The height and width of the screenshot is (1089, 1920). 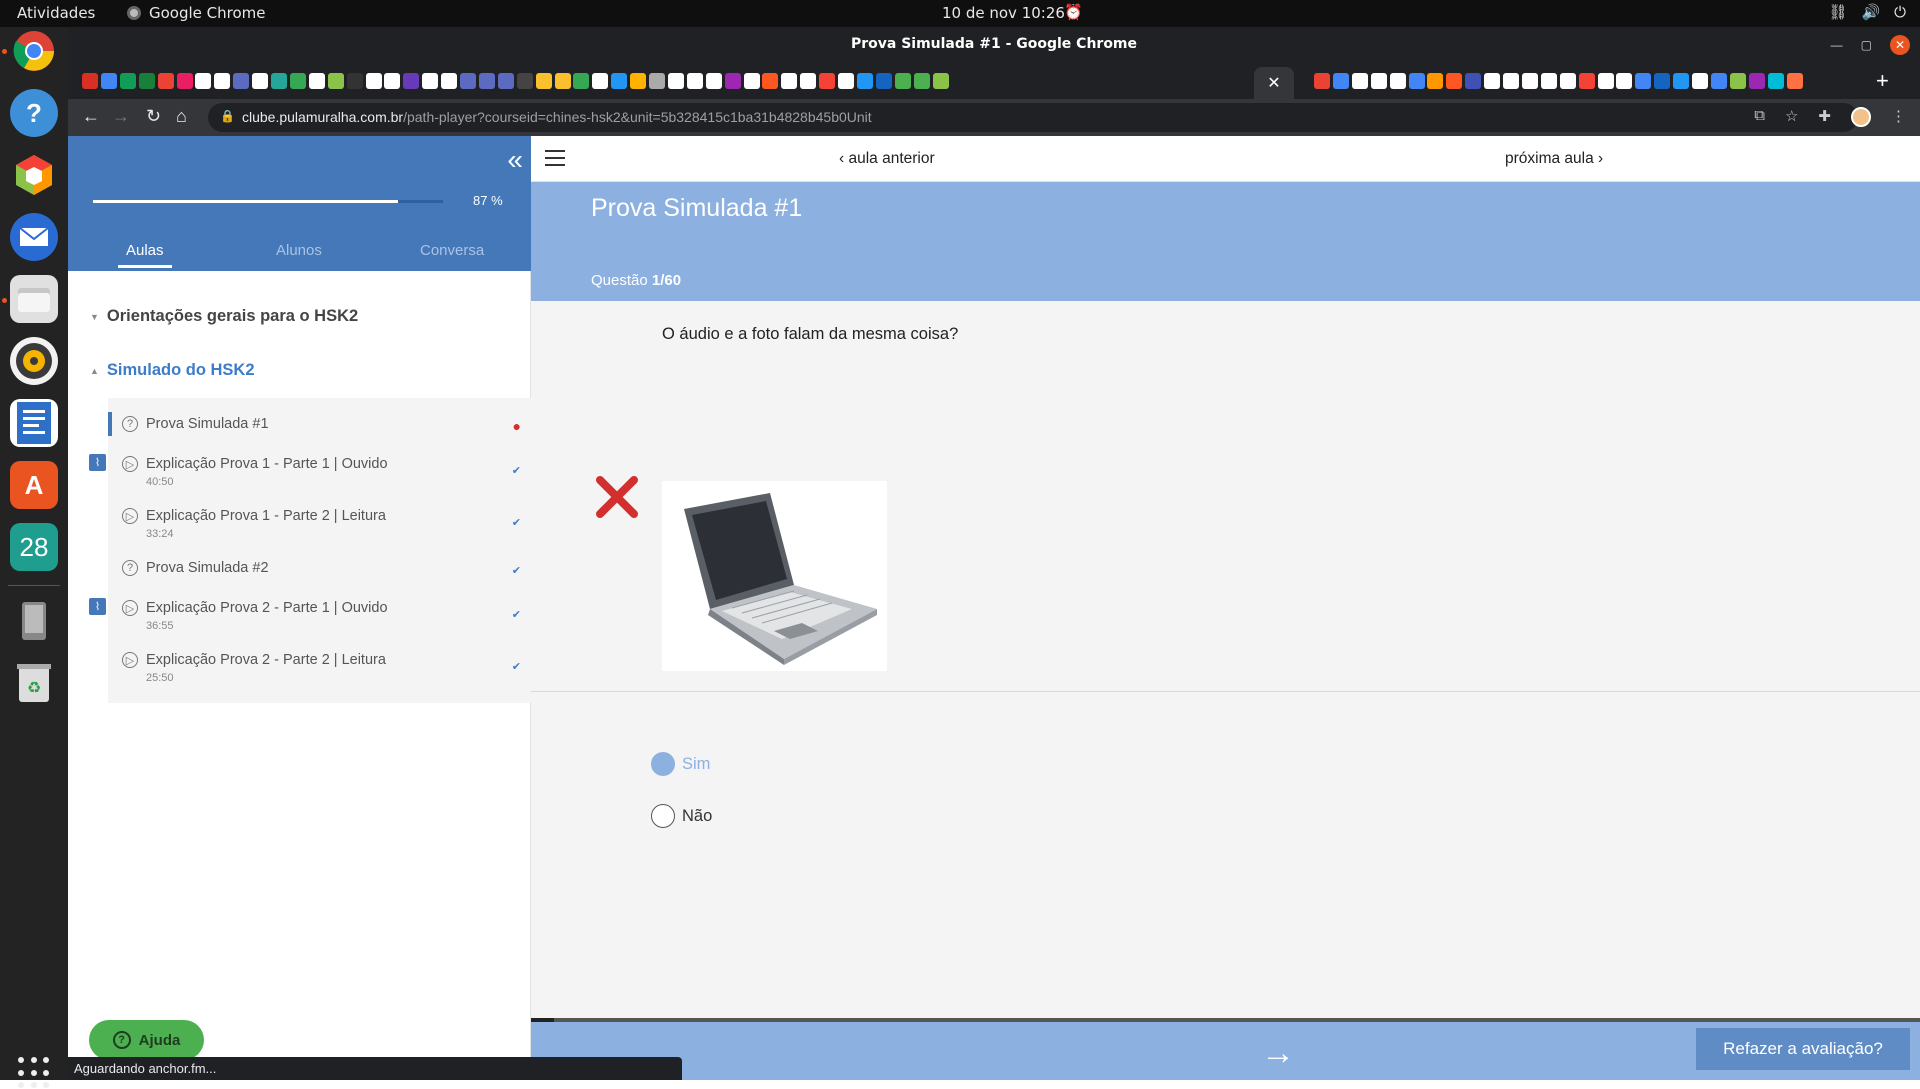 What do you see at coordinates (1554, 159) in the screenshot?
I see `next-lesson-link: próxima aula ›` at bounding box center [1554, 159].